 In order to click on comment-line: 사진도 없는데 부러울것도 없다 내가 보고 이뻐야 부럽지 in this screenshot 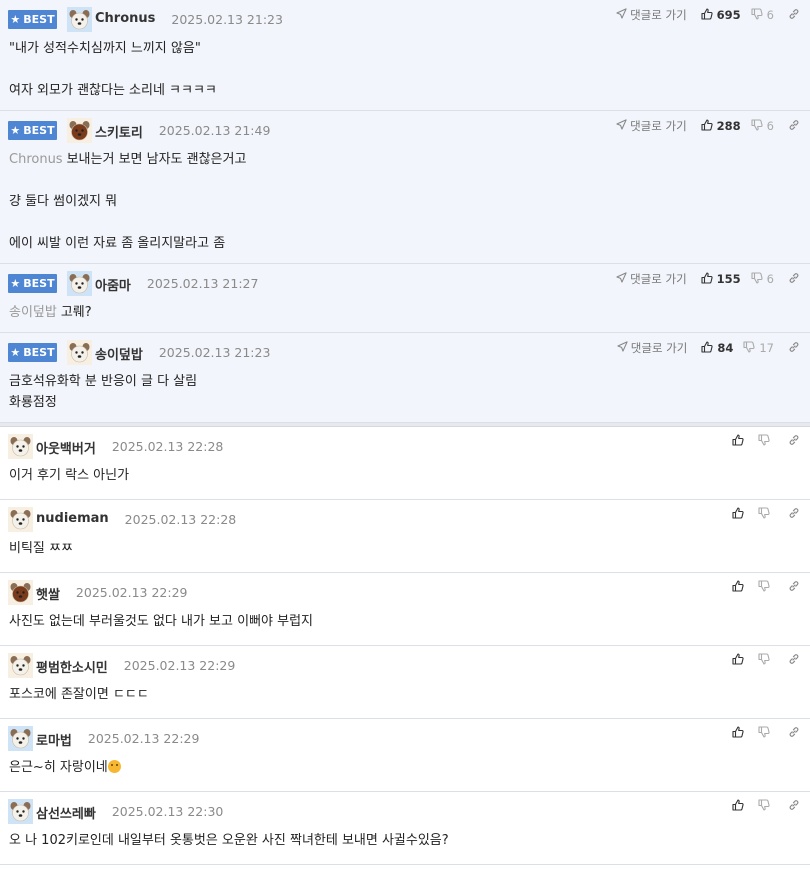, I will do `click(399, 621)`.